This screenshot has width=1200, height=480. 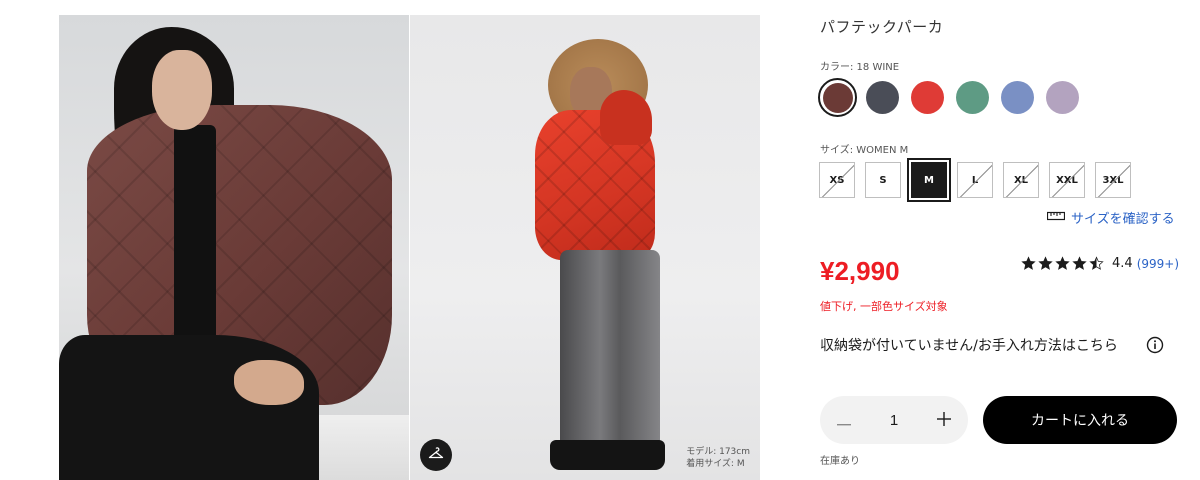 I want to click on model-jeans, so click(x=610, y=357).